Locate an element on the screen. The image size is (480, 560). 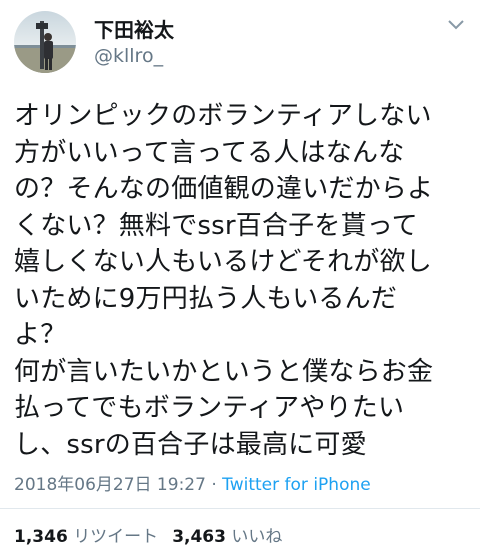
chevron-down-icon is located at coordinates (456, 25).